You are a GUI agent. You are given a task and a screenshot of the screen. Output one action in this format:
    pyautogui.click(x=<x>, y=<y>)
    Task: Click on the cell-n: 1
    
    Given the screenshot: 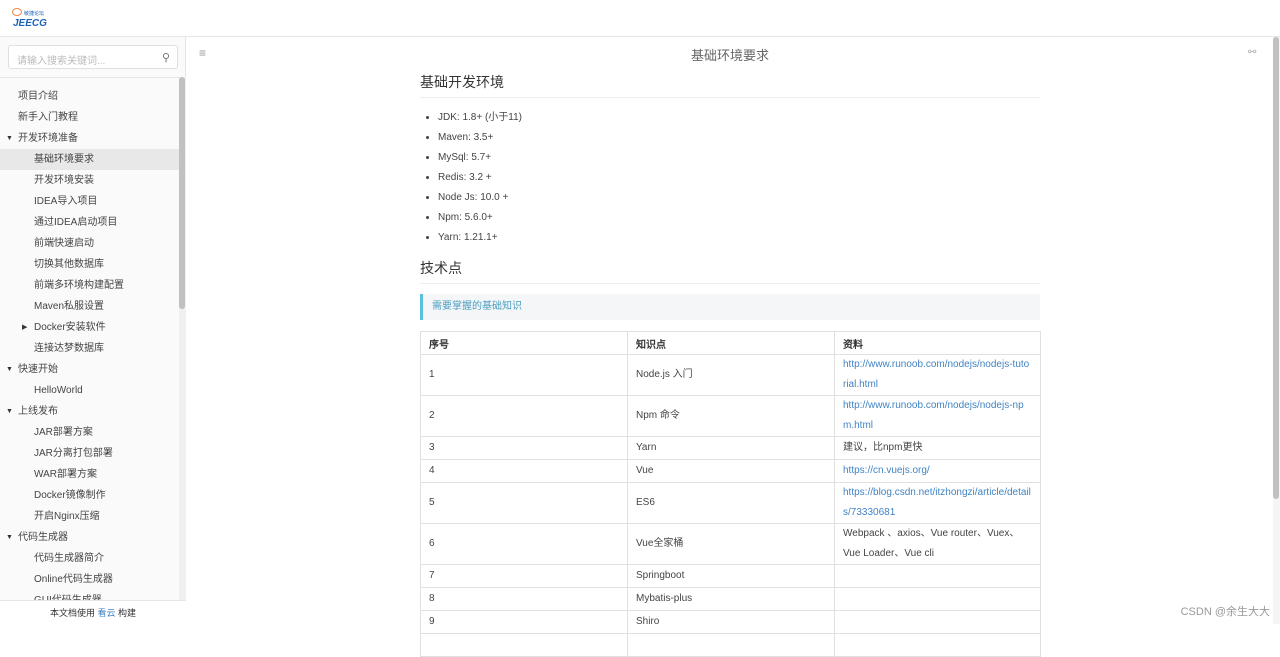 What is the action you would take?
    pyautogui.click(x=524, y=375)
    